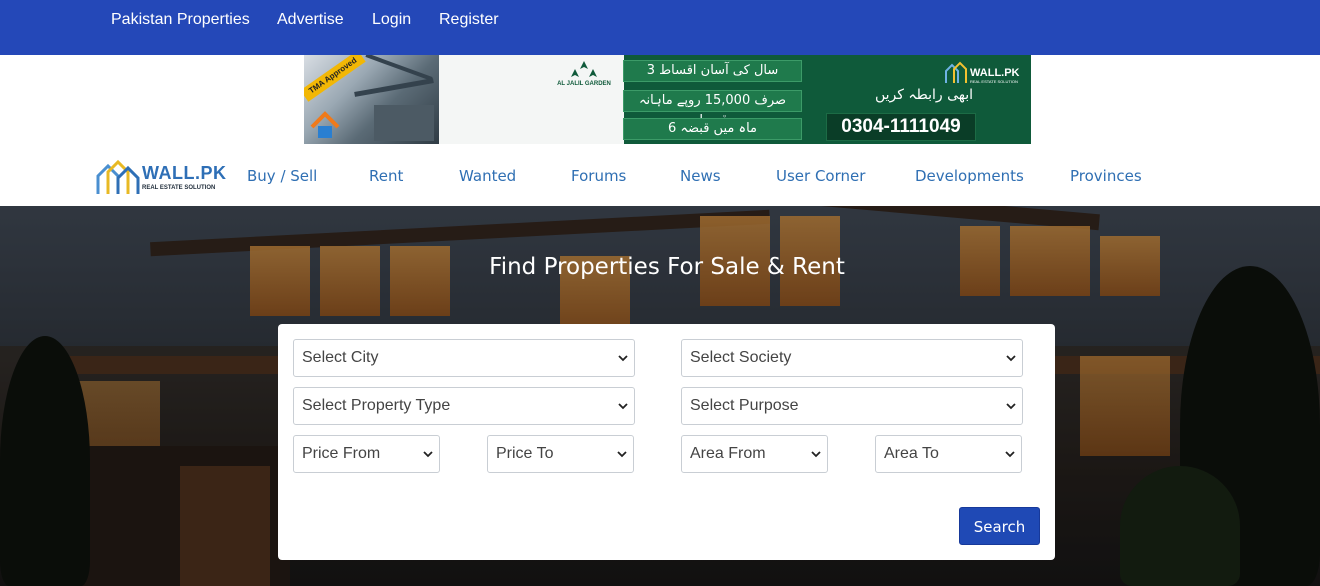 The height and width of the screenshot is (586, 1320). I want to click on topbar-link-register: Register, so click(469, 20).